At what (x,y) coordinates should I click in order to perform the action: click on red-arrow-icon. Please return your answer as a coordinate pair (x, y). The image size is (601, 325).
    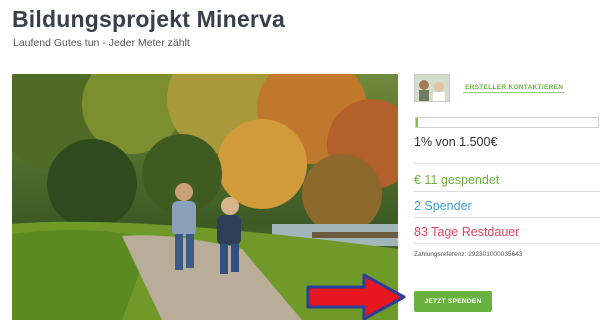
    Looking at the image, I should click on (356, 299).